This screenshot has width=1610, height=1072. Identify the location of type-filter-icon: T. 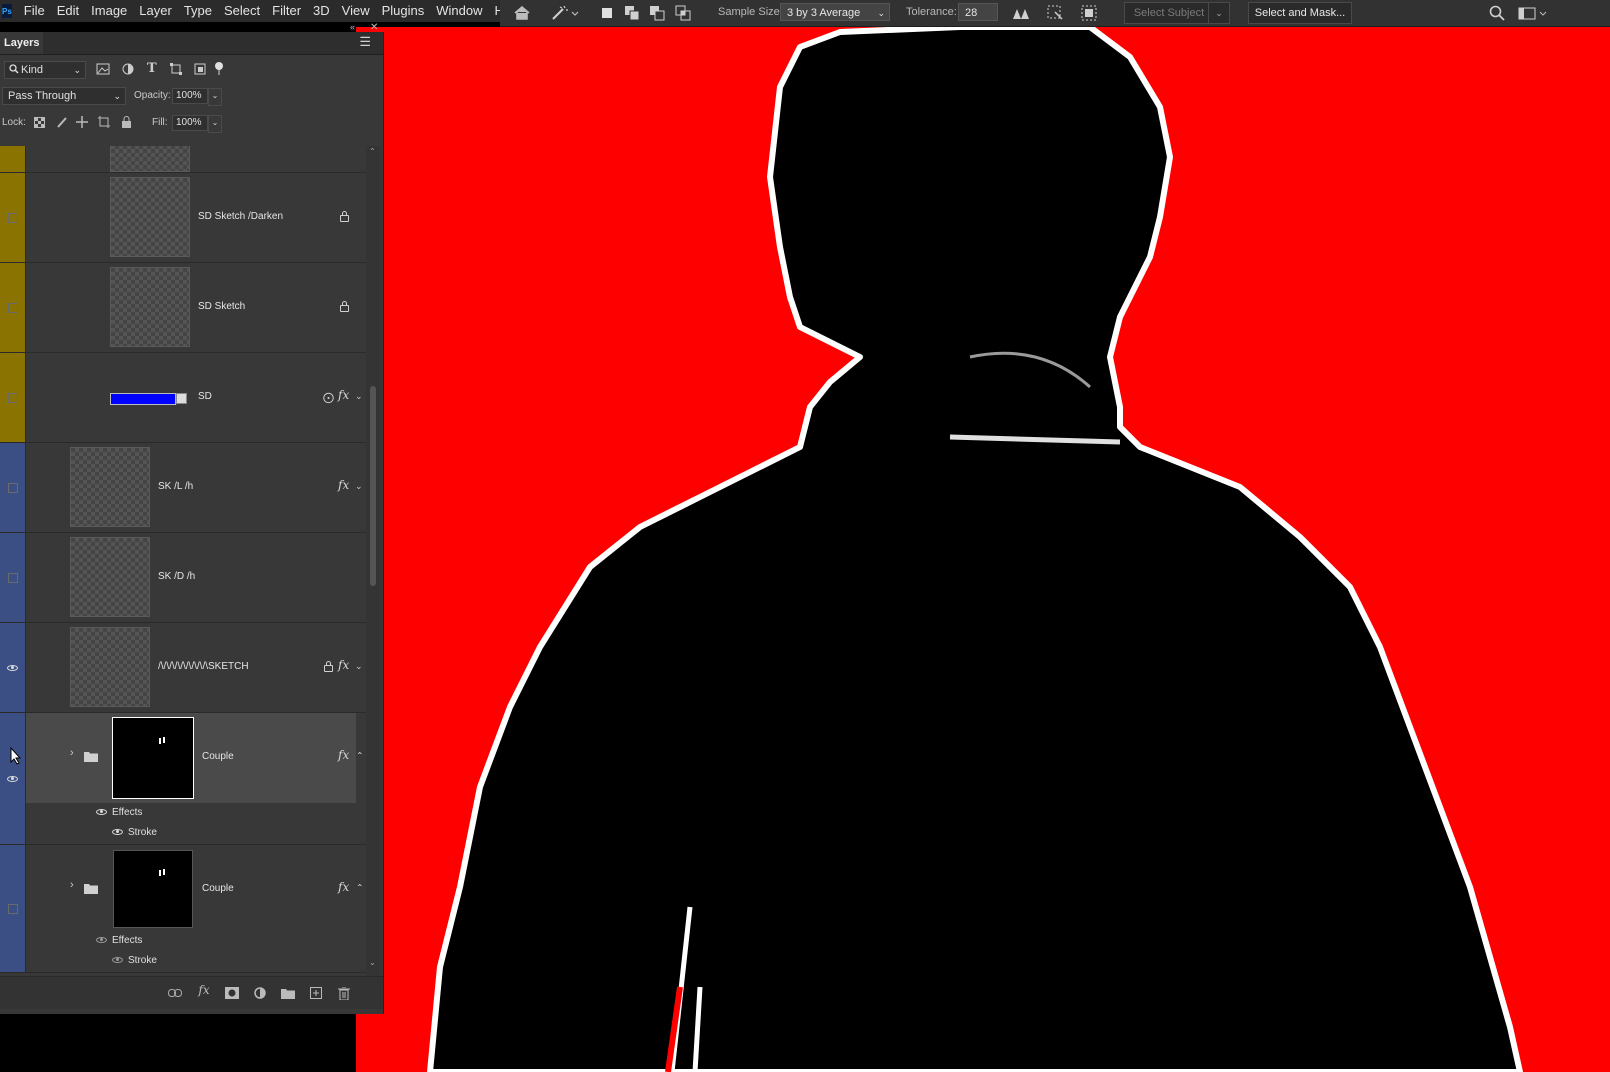
(152, 68).